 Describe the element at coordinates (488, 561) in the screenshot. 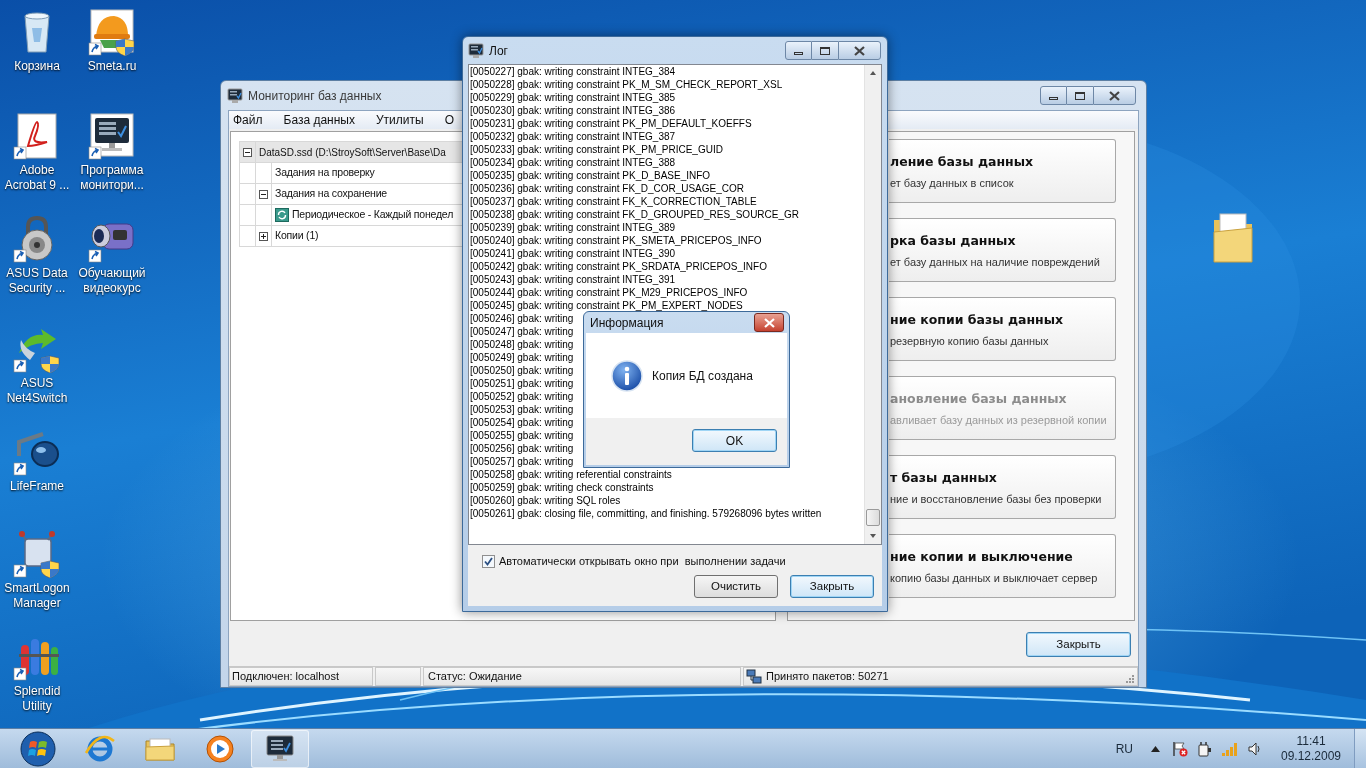

I see `checkbox` at that location.